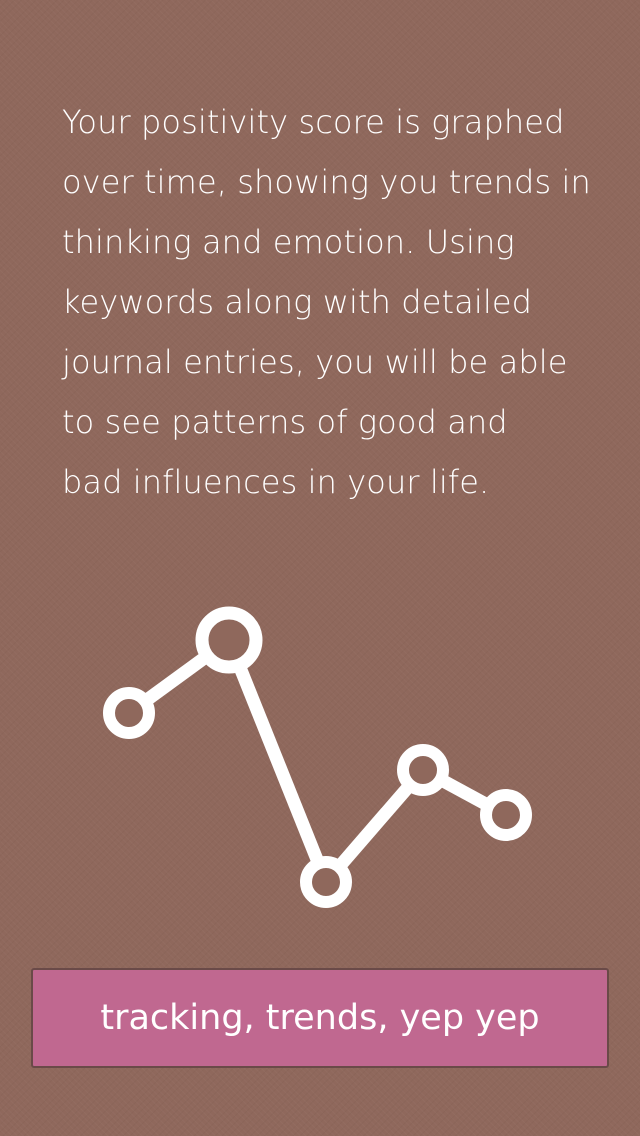 Image resolution: width=640 pixels, height=1136 pixels. Describe the element at coordinates (288, 242) in the screenshot. I see `description-line-3: thinking and emotion. Using` at that location.